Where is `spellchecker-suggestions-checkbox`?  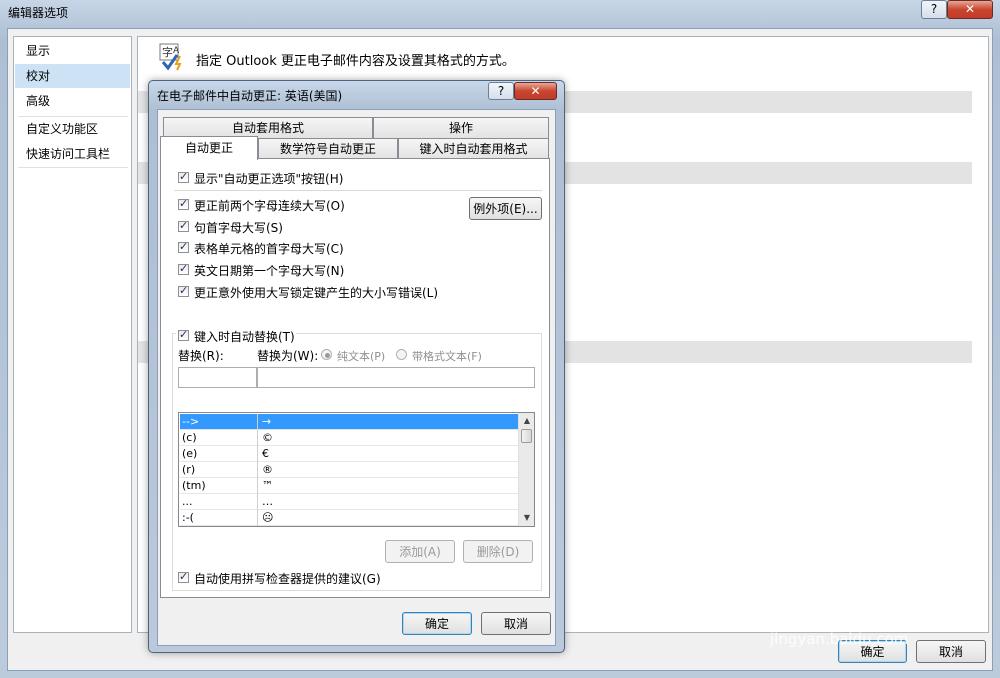
spellchecker-suggestions-checkbox is located at coordinates (183, 576).